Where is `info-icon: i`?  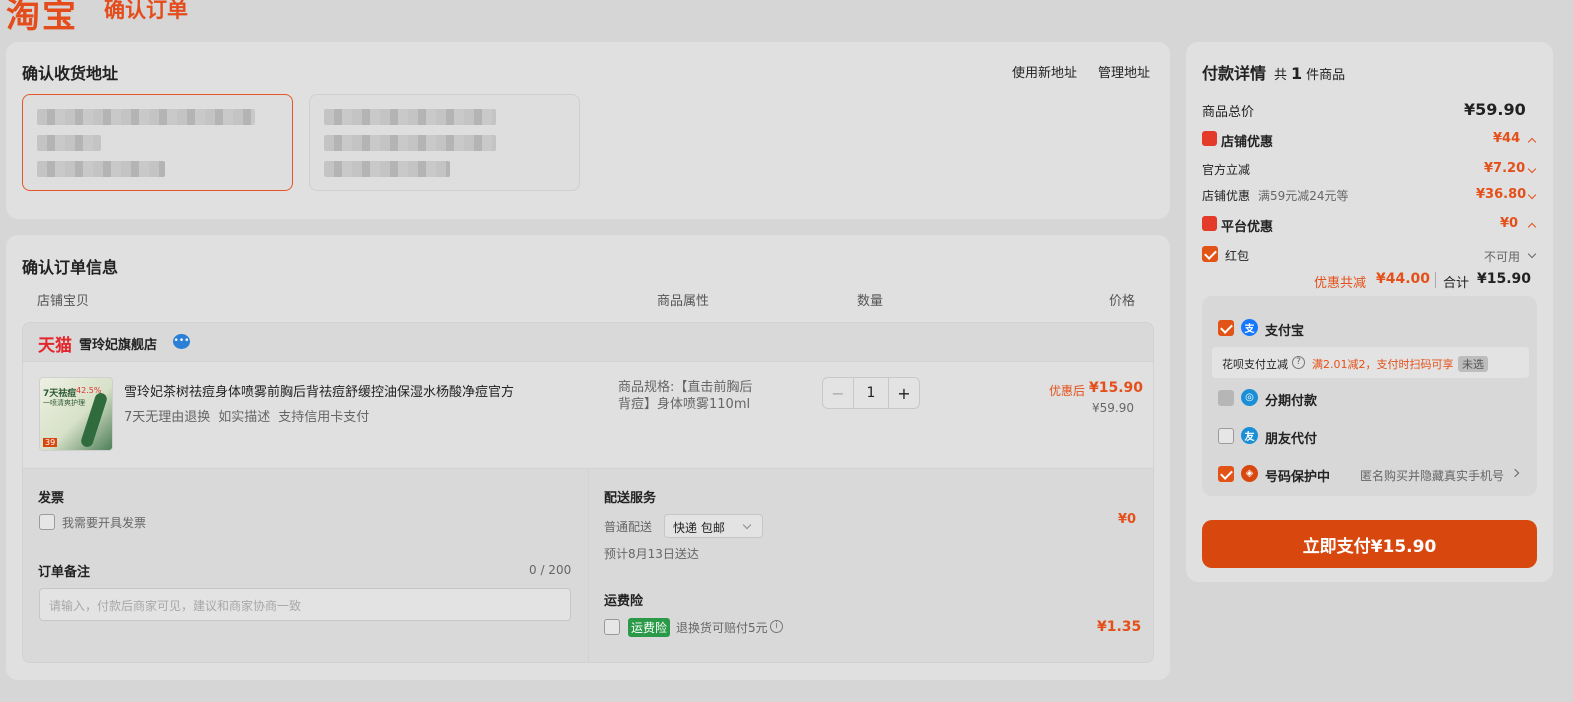 info-icon: i is located at coordinates (776, 626).